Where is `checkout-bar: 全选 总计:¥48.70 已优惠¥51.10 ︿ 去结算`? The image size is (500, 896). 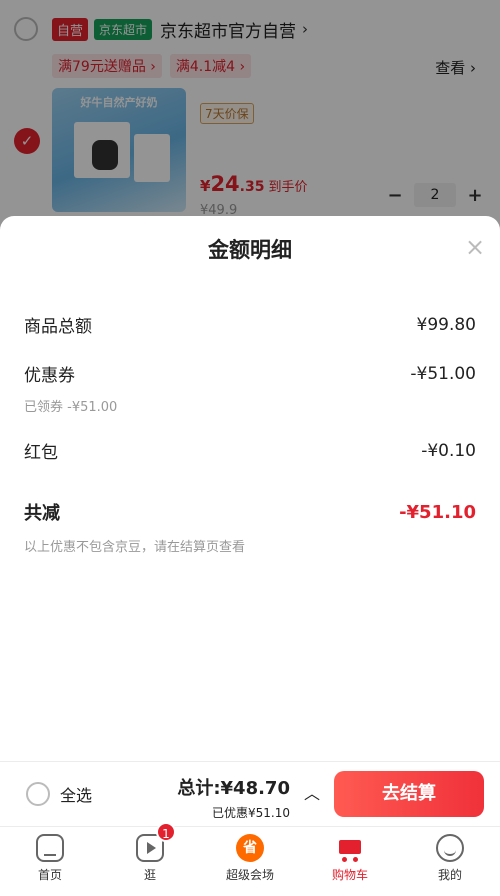
checkout-bar: 全选 总计:¥48.70 已优惠¥51.10 ︿ 去结算 is located at coordinates (250, 793).